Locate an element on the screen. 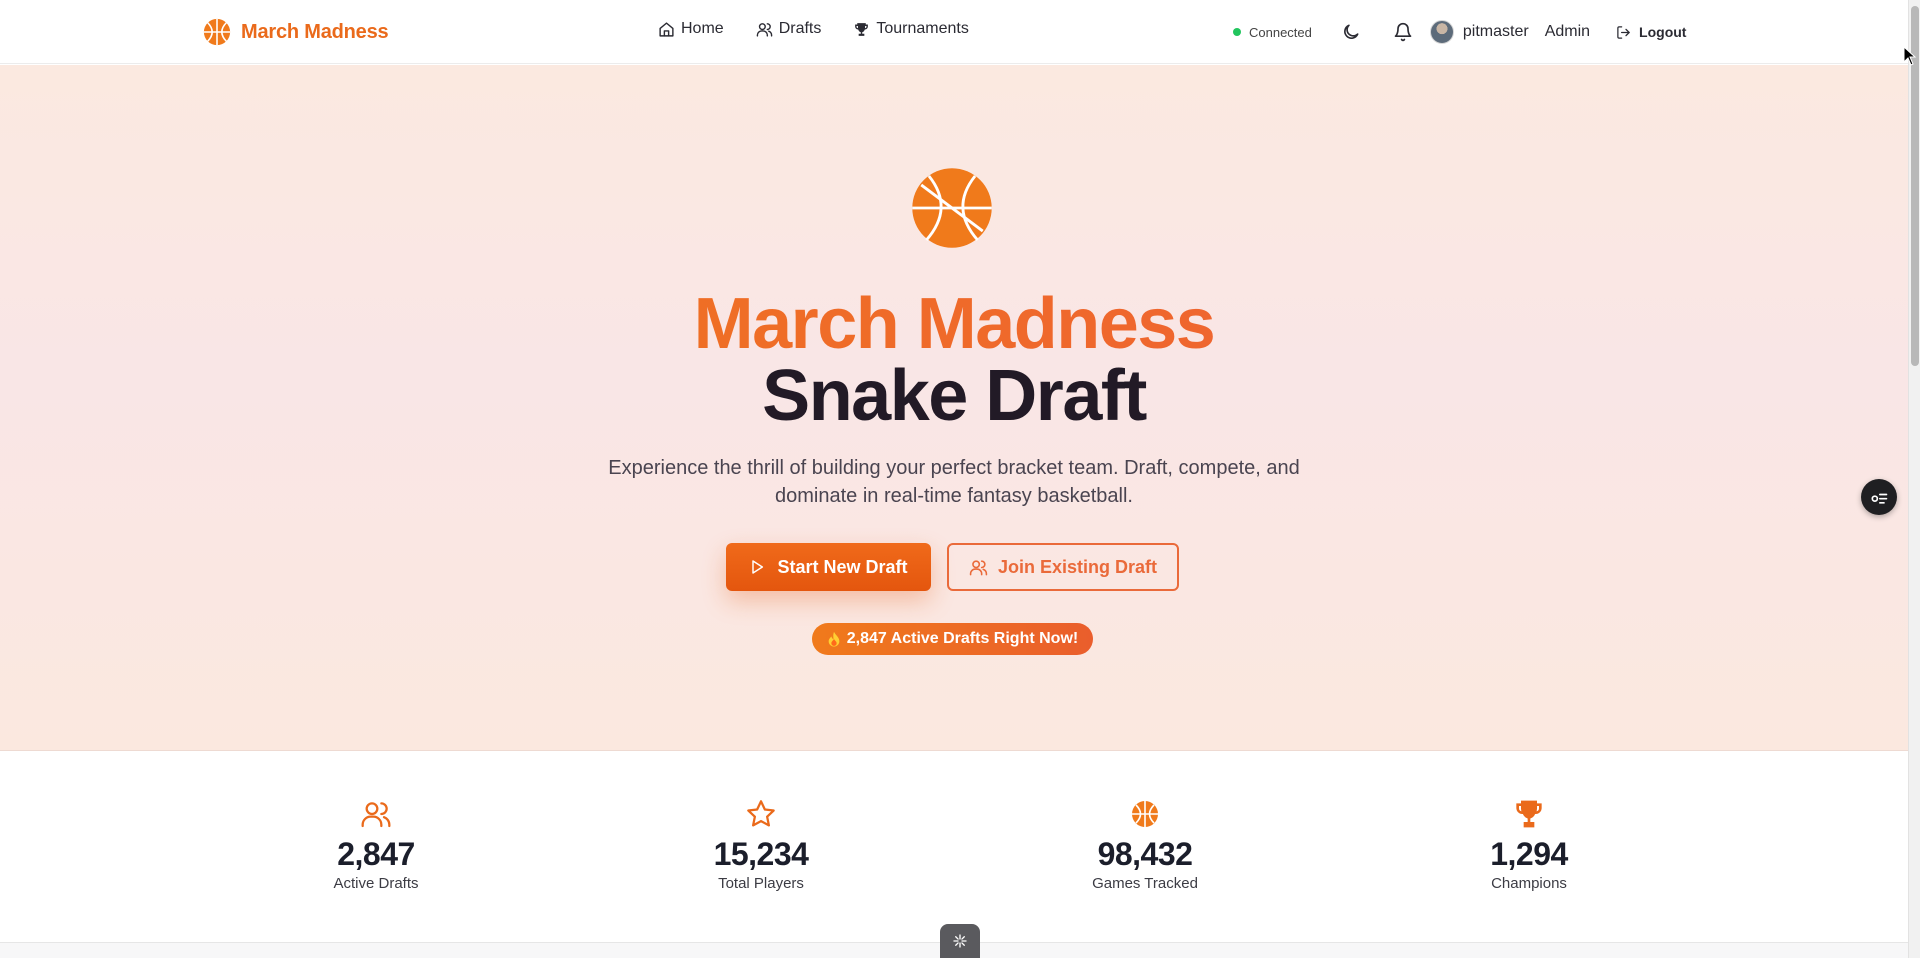 Image resolution: width=1920 pixels, height=958 pixels. username: pitmaster is located at coordinates (1495, 31).